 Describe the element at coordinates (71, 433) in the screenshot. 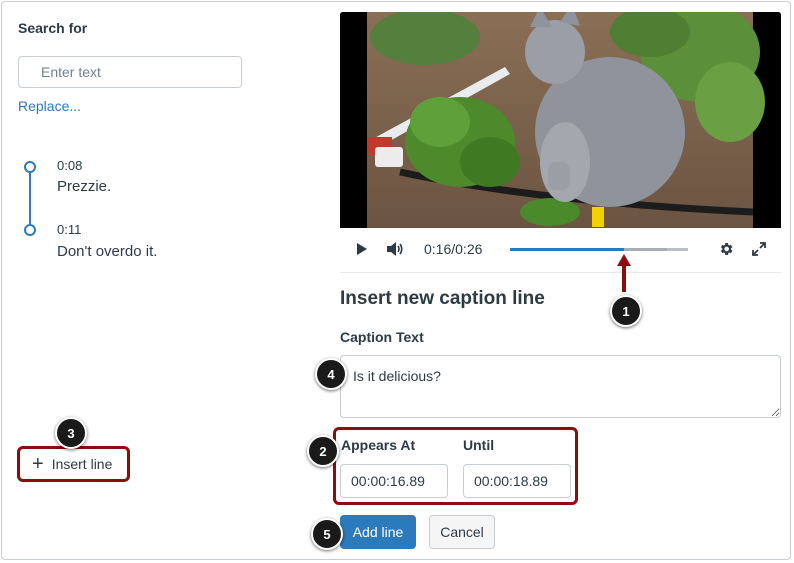

I see `annotation-badge-3: 3` at that location.